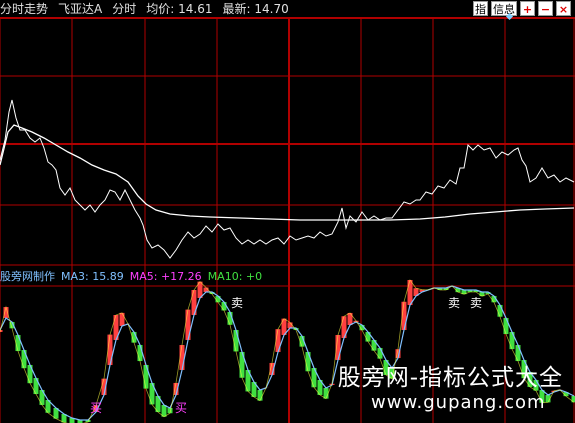 Image resolution: width=575 pixels, height=423 pixels. What do you see at coordinates (144, 9) in the screenshot?
I see `header-bar: 分时走势 飞亚达A 分时 均价: 14.61 最新: 14.70` at bounding box center [144, 9].